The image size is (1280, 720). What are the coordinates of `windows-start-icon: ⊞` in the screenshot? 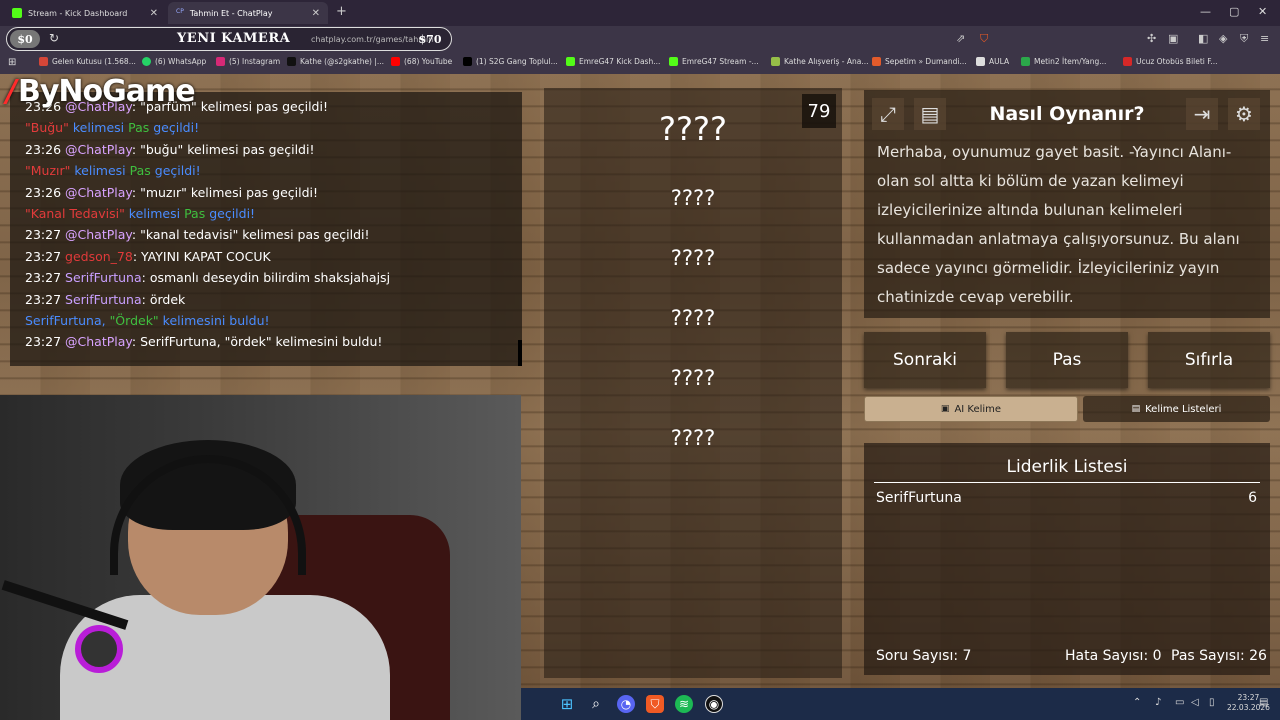 It's located at (567, 704).